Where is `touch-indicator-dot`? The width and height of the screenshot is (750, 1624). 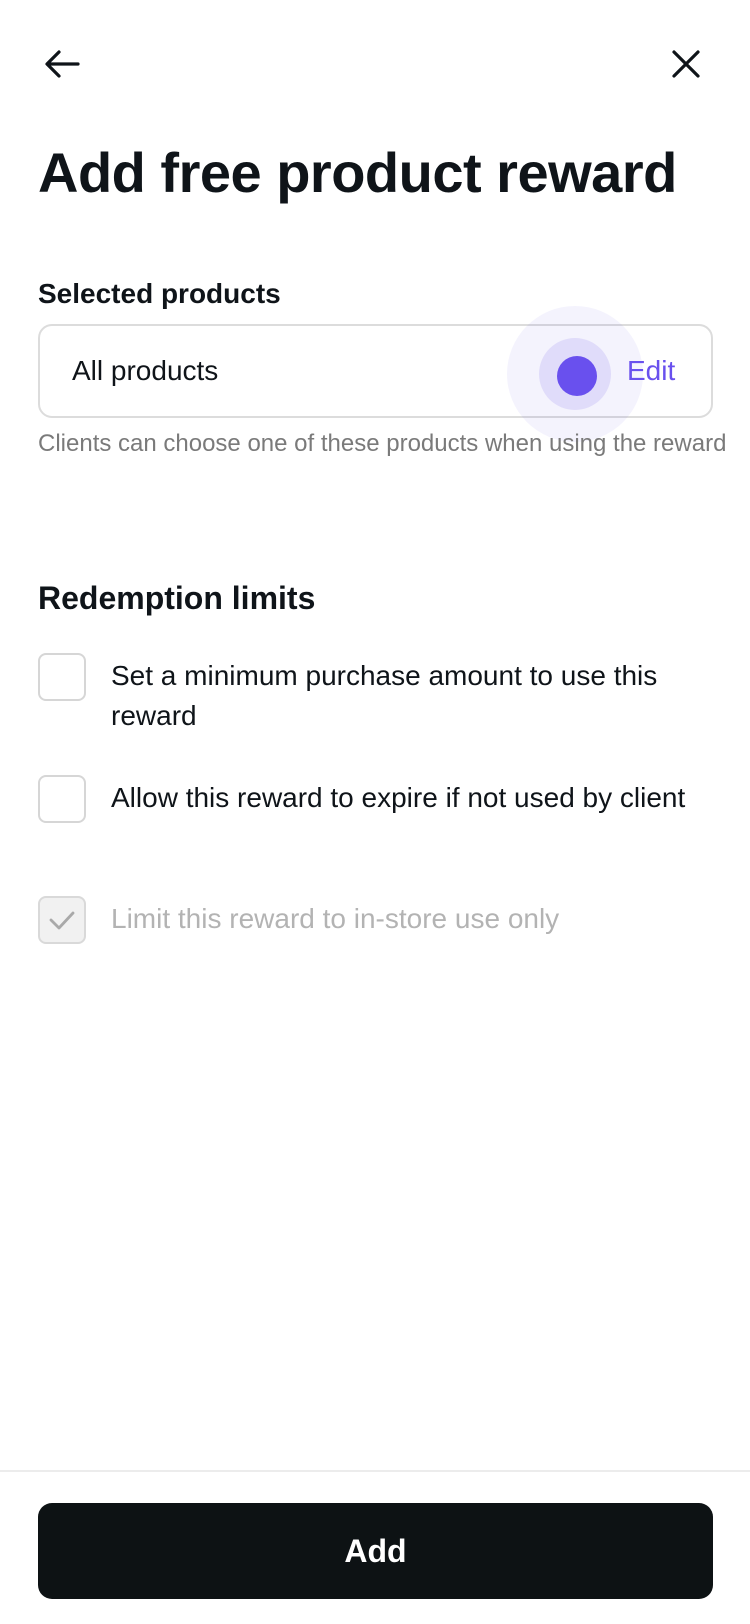 touch-indicator-dot is located at coordinates (577, 376).